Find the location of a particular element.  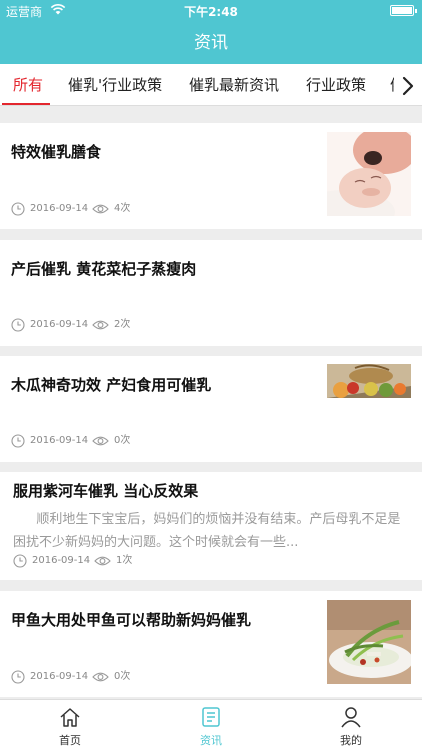

user-icon is located at coordinates (351, 717).